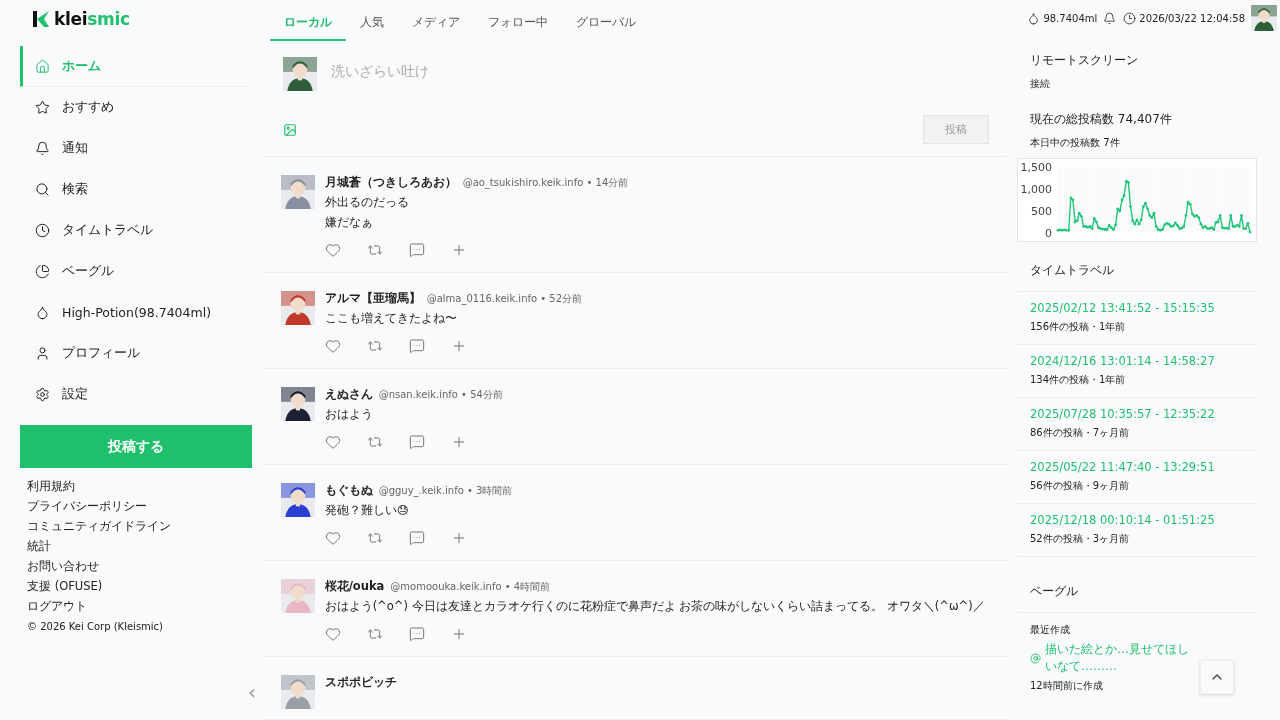 The width and height of the screenshot is (1280, 720). What do you see at coordinates (1192, 18) in the screenshot?
I see `date-time: 2026/03/22 12:04:58` at bounding box center [1192, 18].